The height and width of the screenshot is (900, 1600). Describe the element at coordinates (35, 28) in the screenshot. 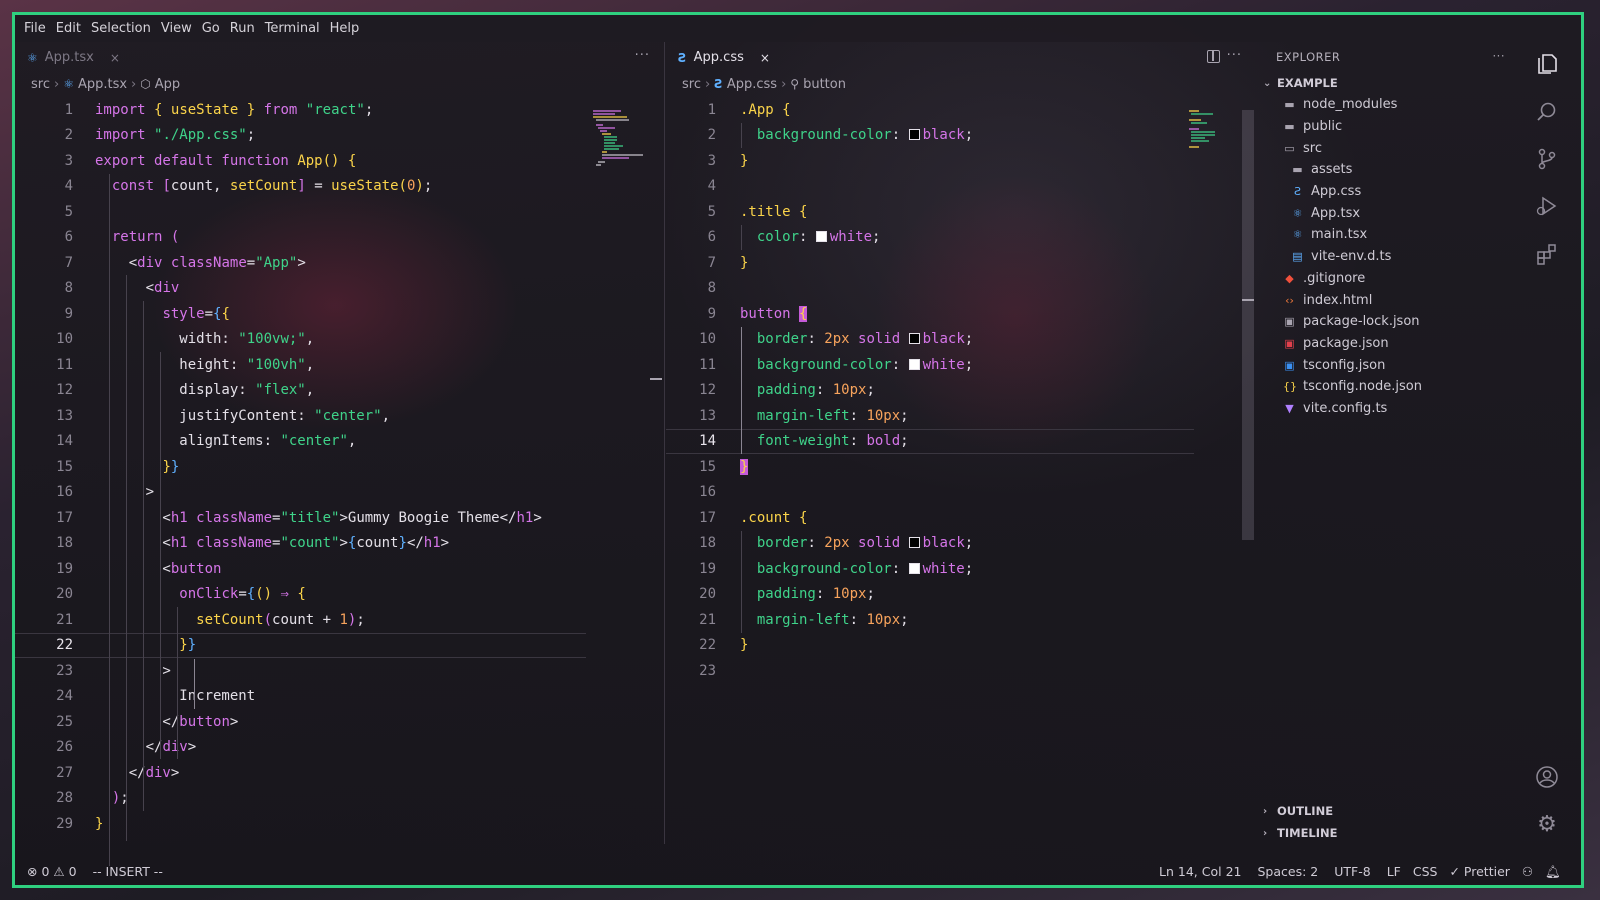

I see `menu-file: File` at that location.